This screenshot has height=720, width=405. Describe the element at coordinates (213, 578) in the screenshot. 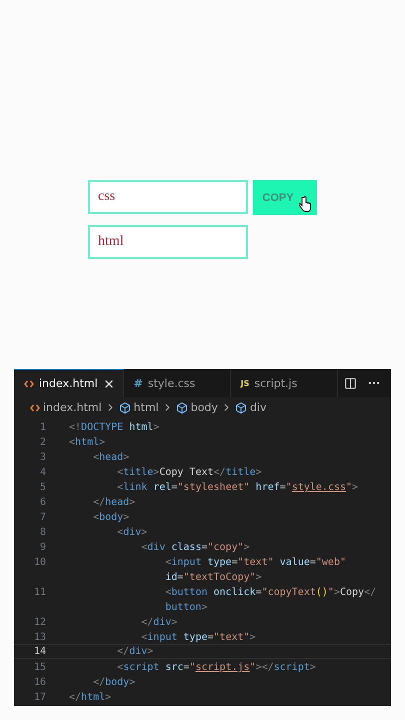

I see `code-line: id="textToCopy">` at that location.